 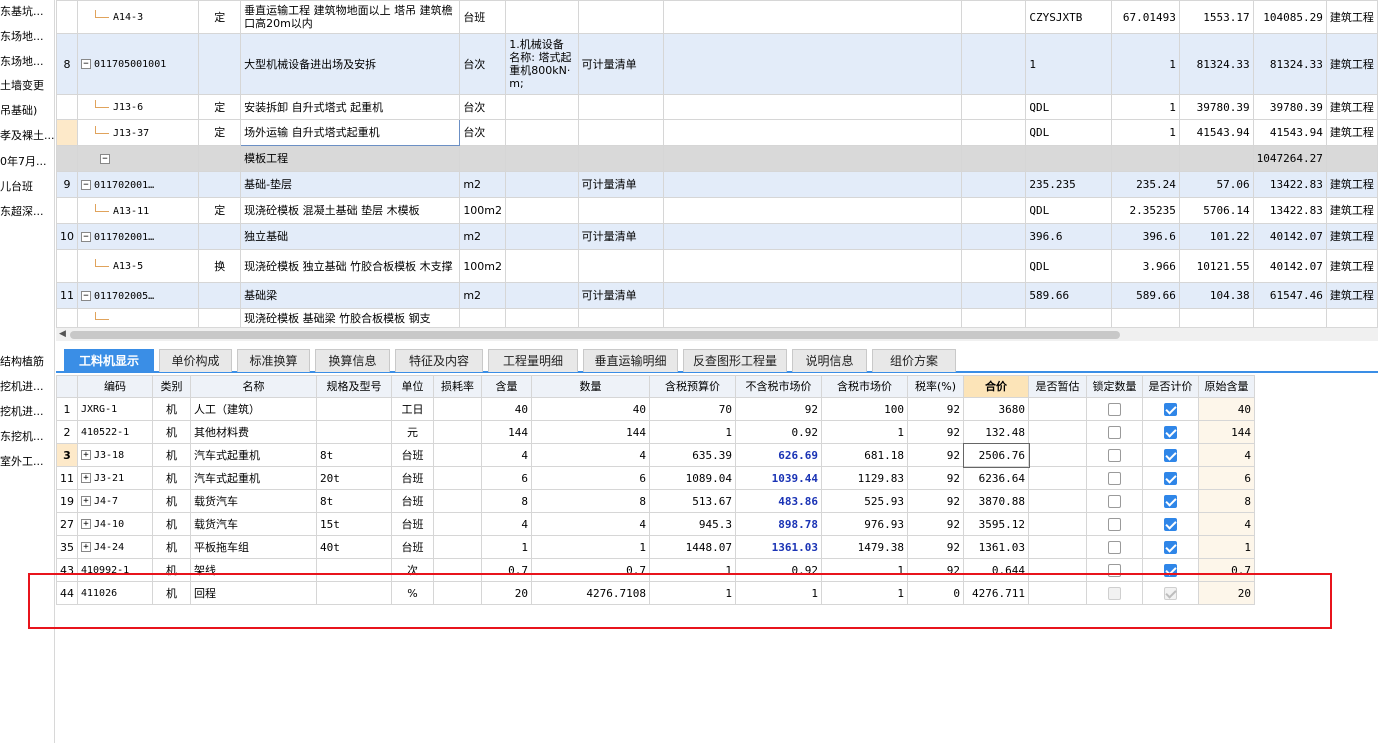 What do you see at coordinates (692, 432) in the screenshot?
I see `tax-budget-price-cell: 1` at bounding box center [692, 432].